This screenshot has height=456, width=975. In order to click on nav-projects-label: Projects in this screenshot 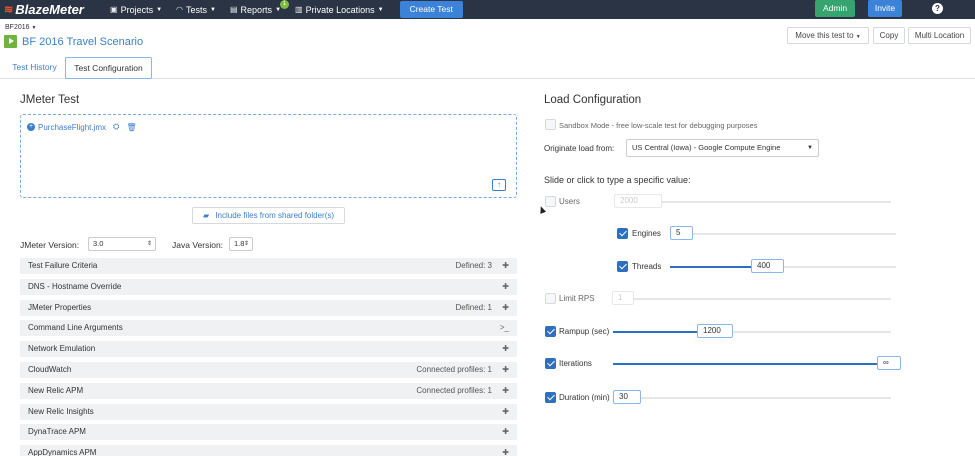, I will do `click(137, 9)`.